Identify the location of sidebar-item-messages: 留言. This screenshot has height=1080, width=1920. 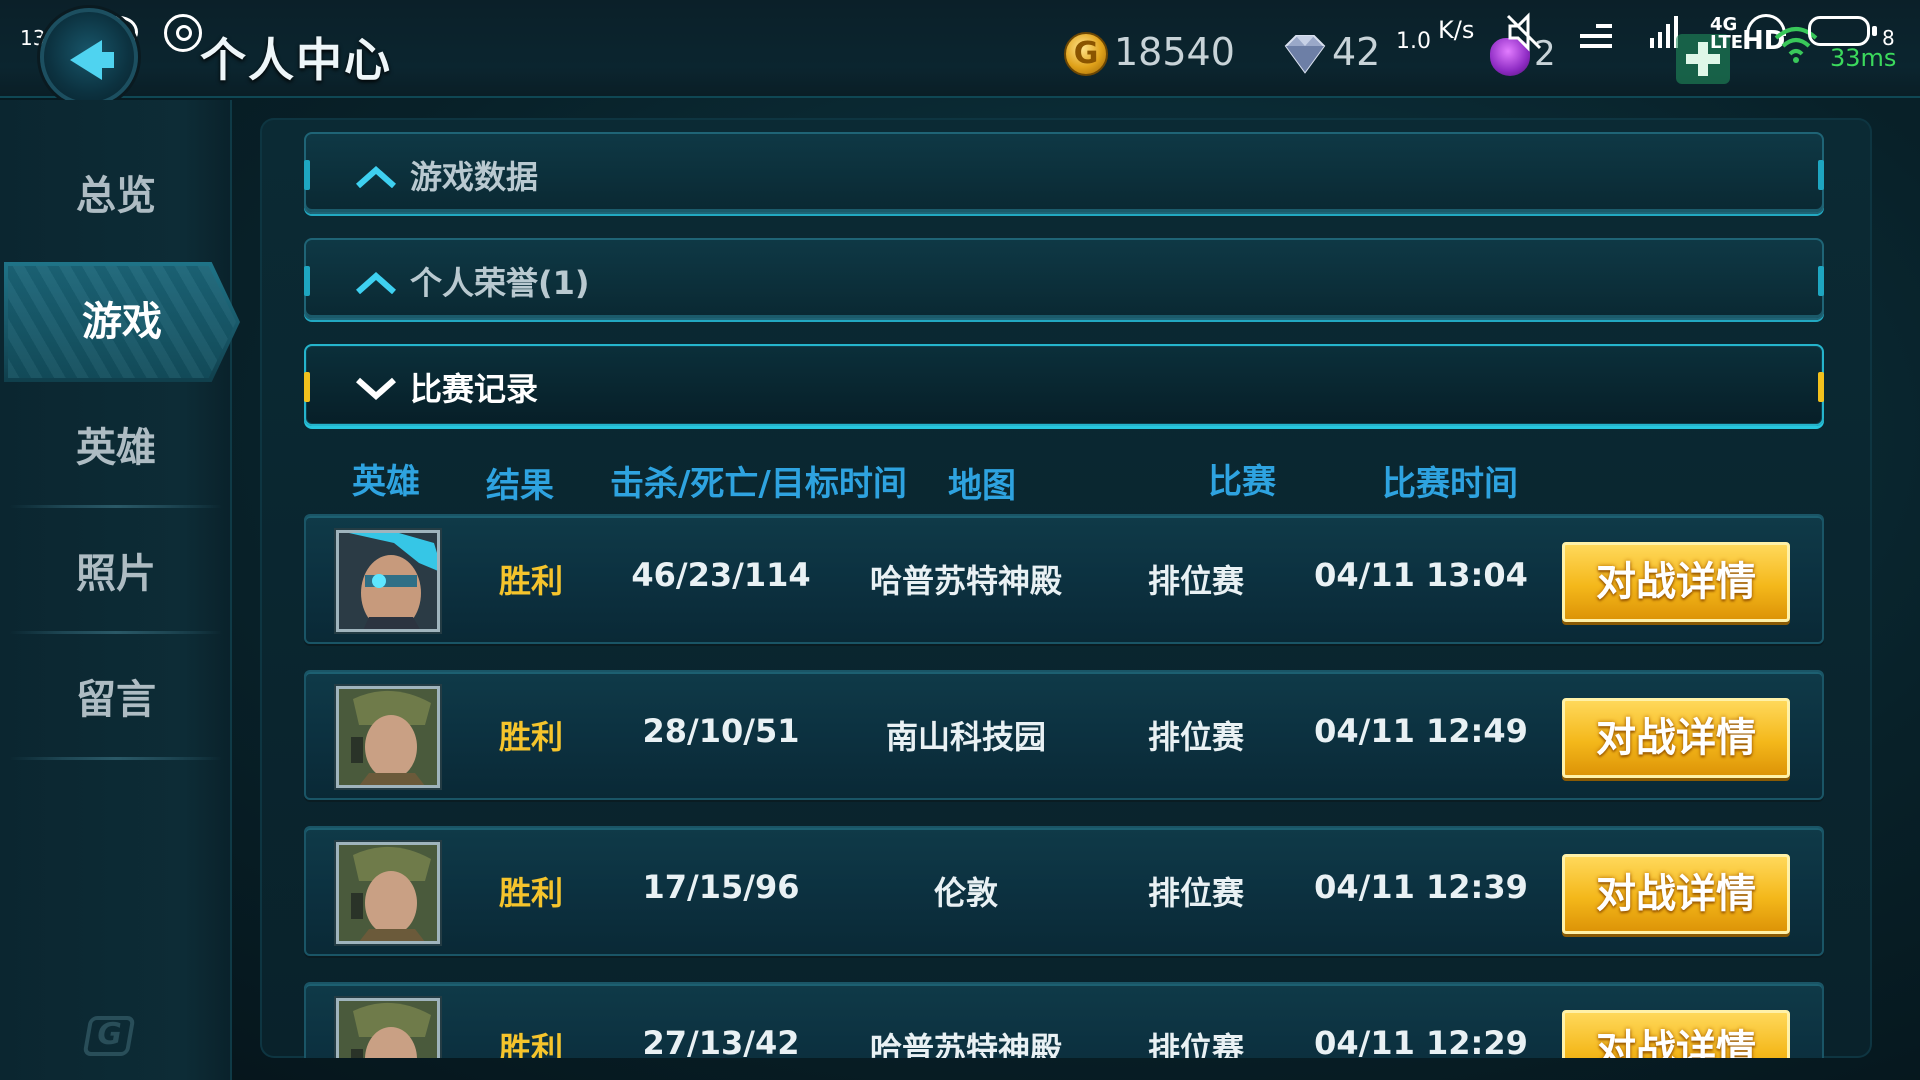
(116, 700).